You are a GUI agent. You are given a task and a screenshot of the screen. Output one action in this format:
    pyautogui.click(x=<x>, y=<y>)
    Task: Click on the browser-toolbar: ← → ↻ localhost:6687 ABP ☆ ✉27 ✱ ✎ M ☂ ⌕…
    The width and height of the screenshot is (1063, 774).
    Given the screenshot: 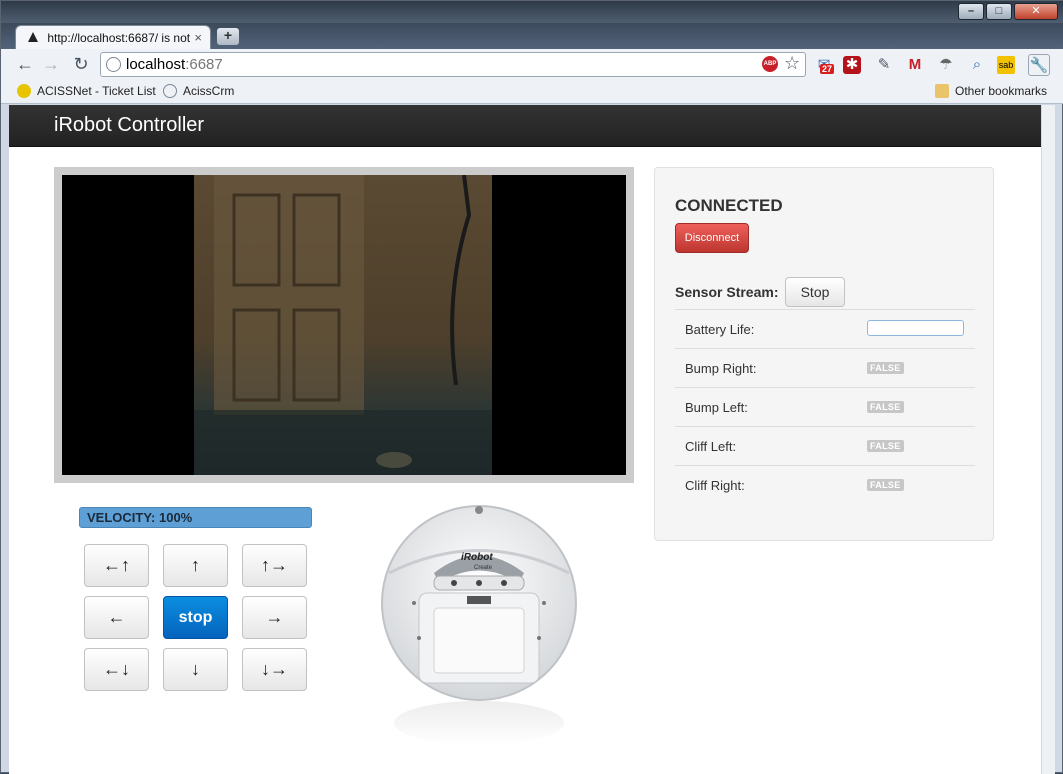 What is the action you would take?
    pyautogui.click(x=532, y=64)
    